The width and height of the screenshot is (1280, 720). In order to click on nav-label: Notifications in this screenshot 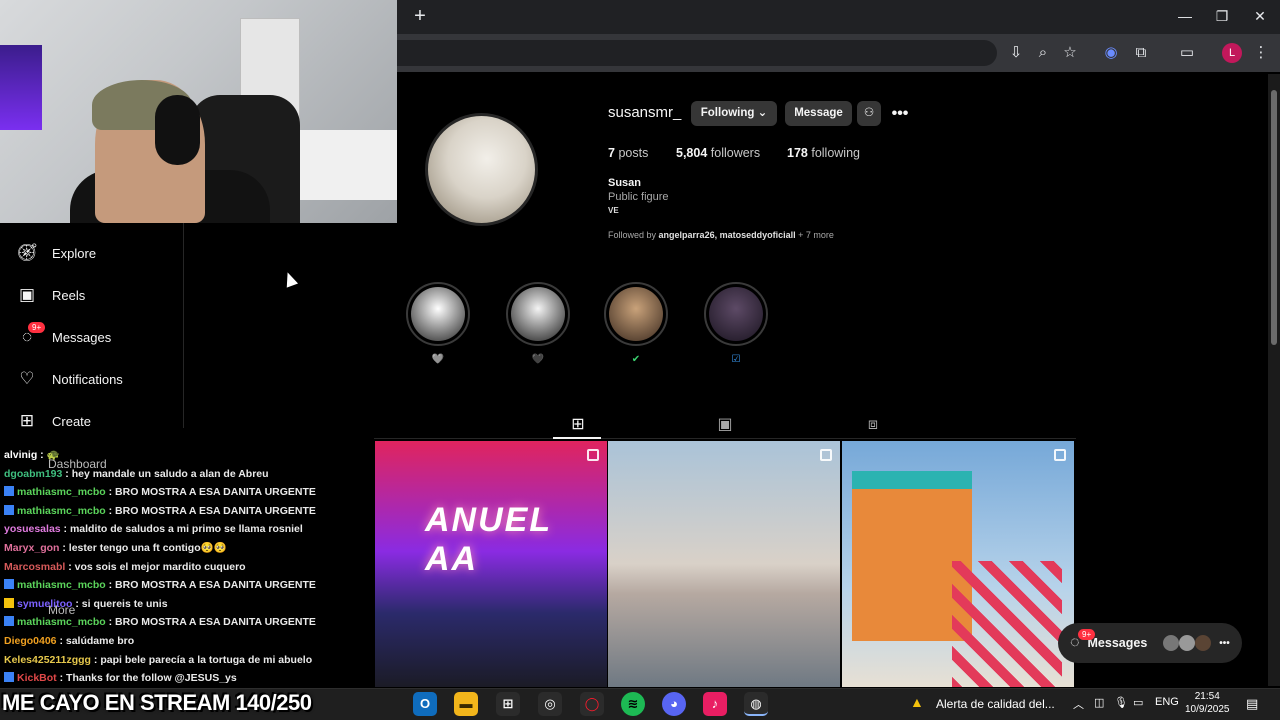, I will do `click(87, 379)`.